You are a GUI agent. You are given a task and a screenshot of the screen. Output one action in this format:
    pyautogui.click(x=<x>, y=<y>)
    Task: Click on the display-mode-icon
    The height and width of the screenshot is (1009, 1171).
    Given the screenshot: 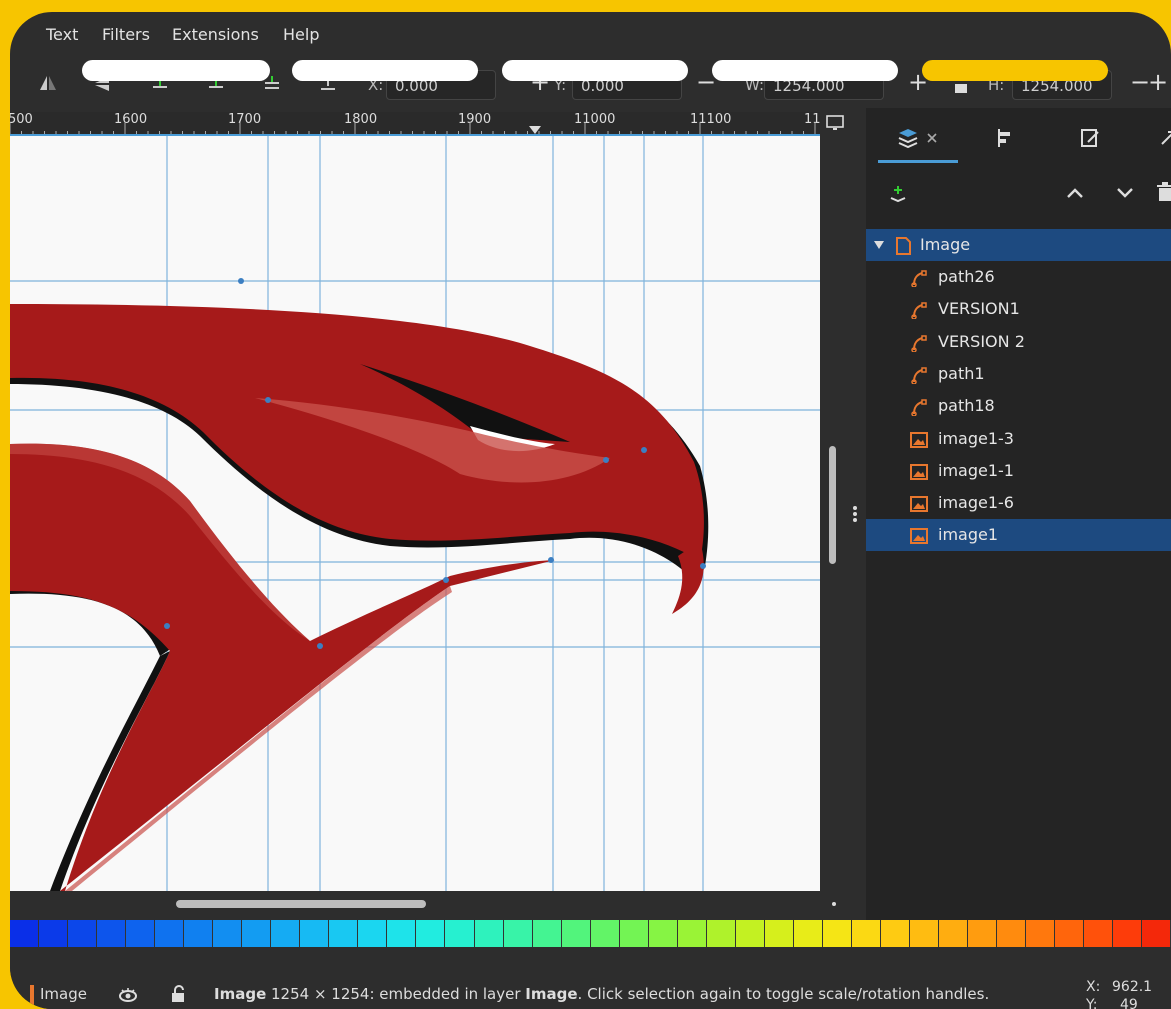 What is the action you would take?
    pyautogui.click(x=835, y=123)
    